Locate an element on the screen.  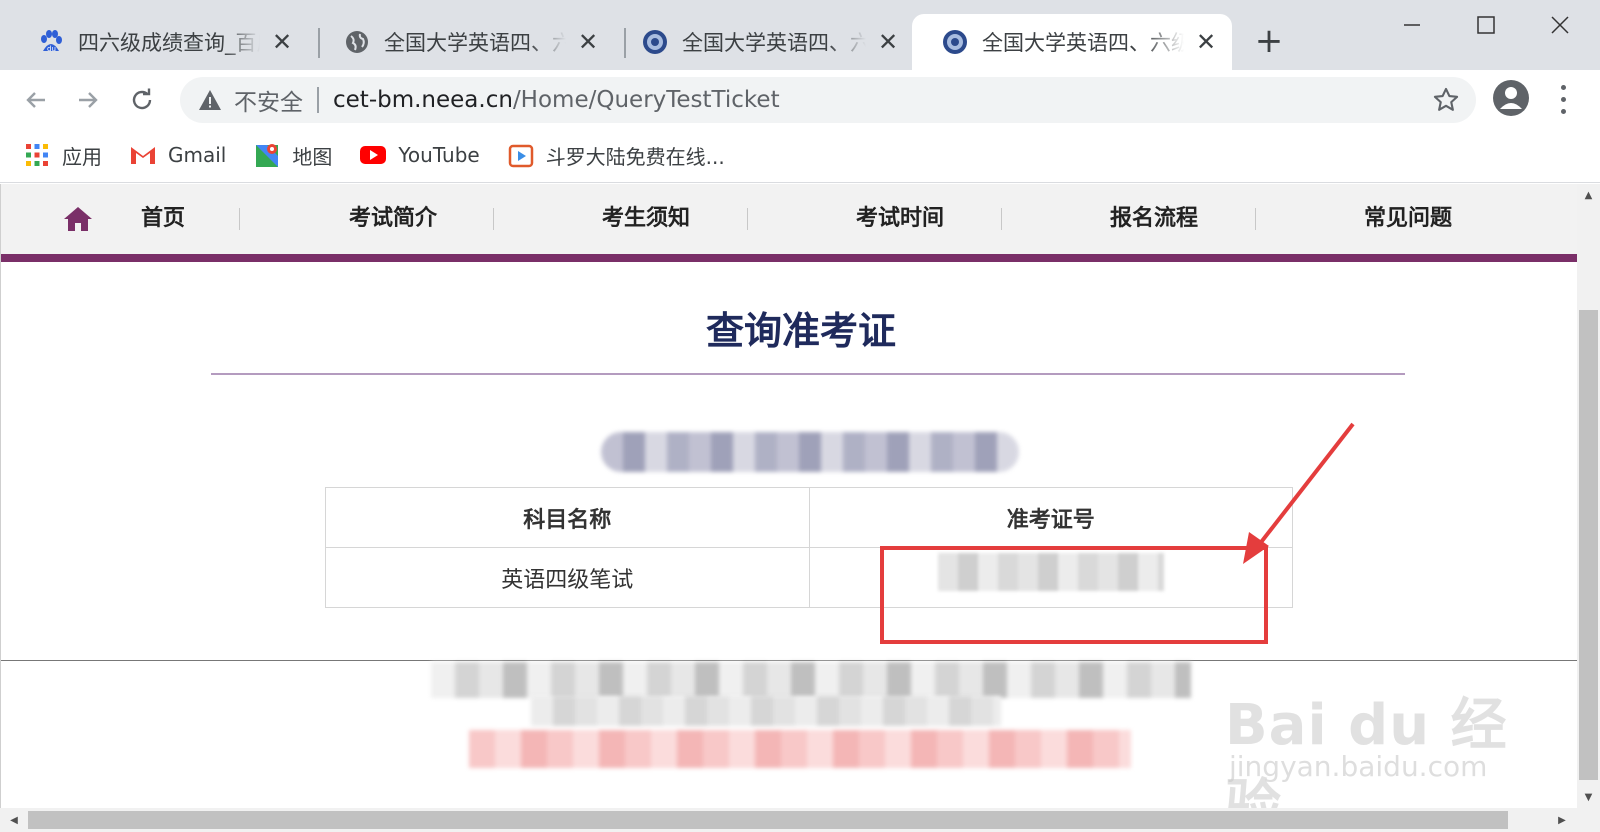
header-subject: 科目名称 is located at coordinates (567, 517).